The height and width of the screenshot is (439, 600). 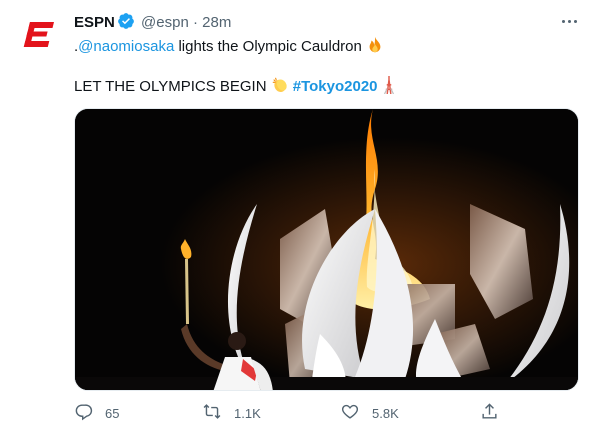 I want to click on like-count: 5.8K, so click(x=385, y=413).